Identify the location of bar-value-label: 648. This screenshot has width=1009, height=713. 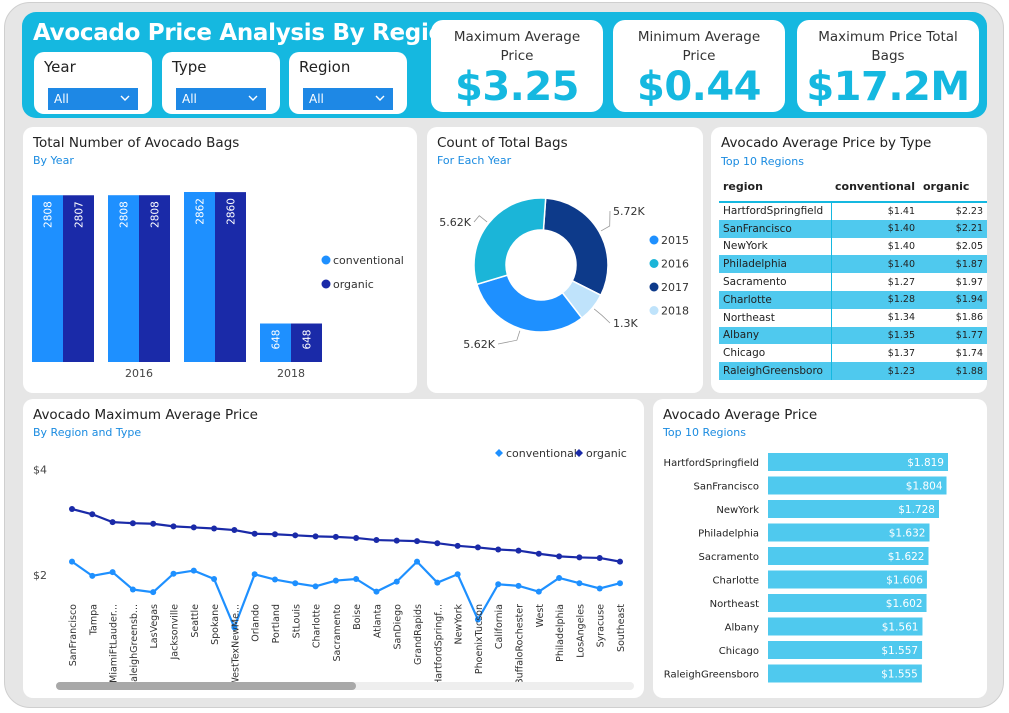
(308, 340).